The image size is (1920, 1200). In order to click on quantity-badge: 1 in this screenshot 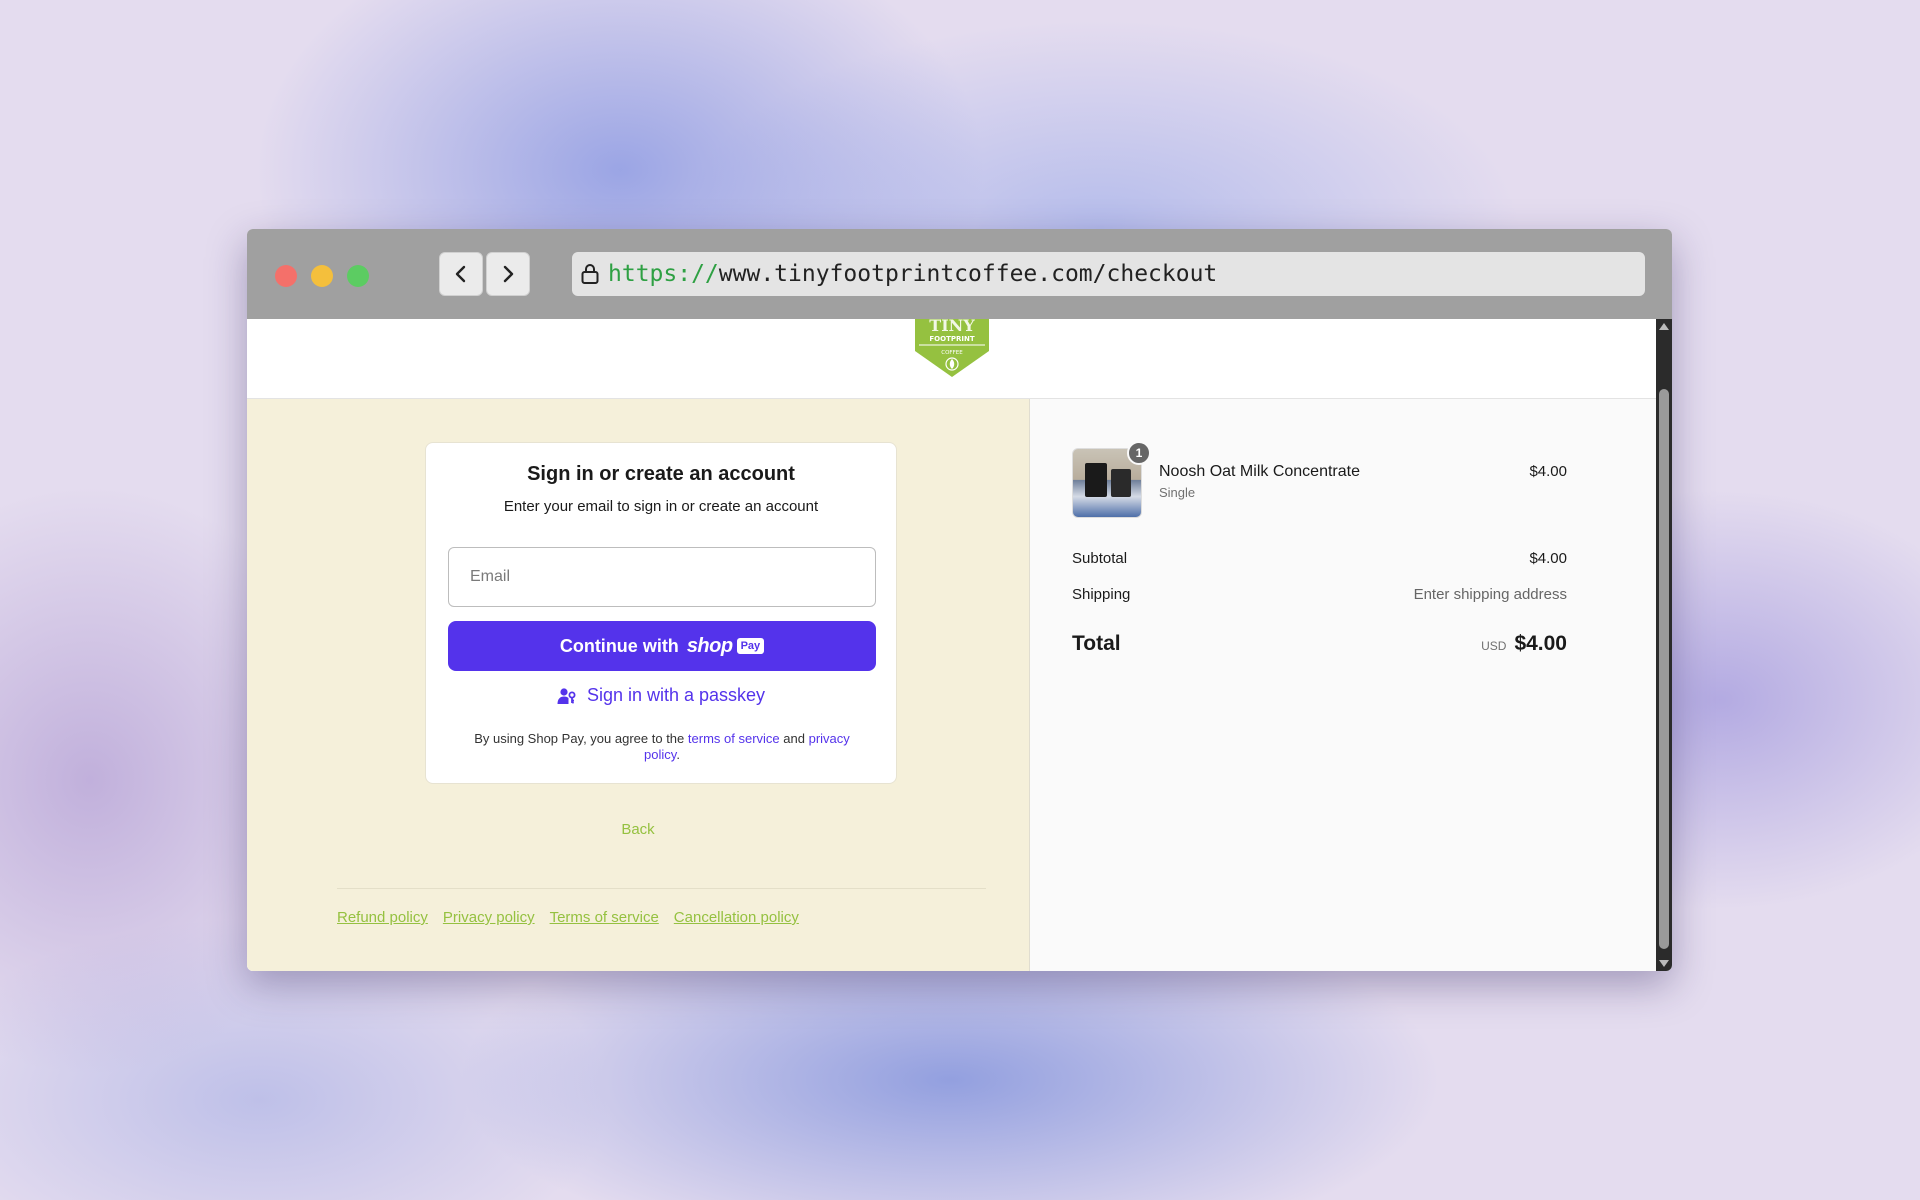, I will do `click(1139, 453)`.